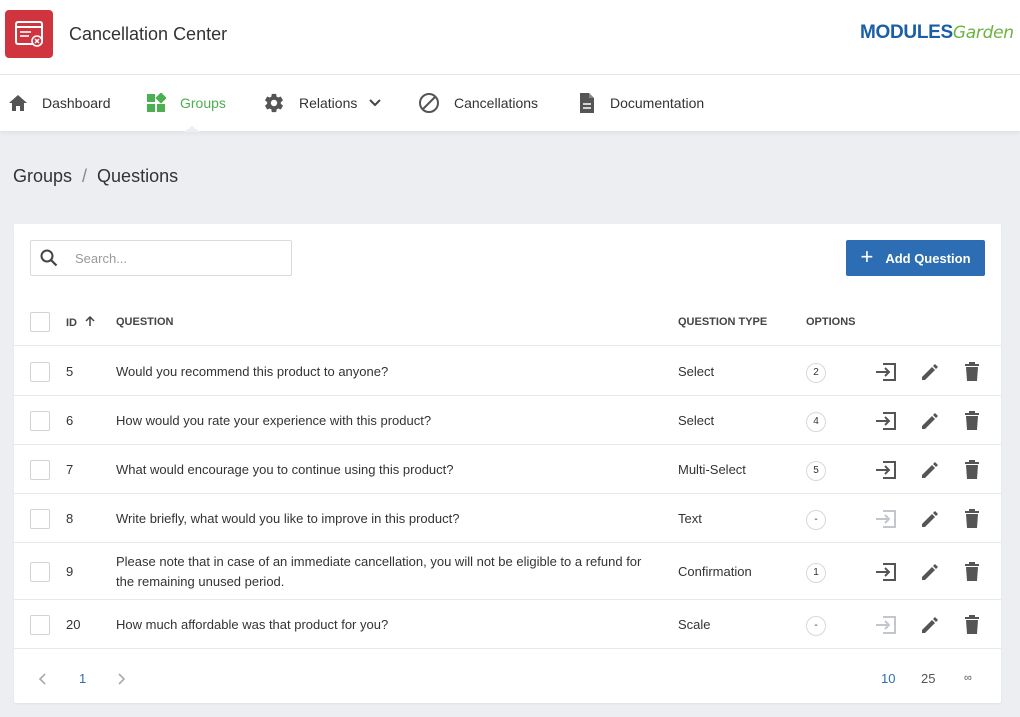 The image size is (1020, 717). I want to click on row-id: 8, so click(70, 518).